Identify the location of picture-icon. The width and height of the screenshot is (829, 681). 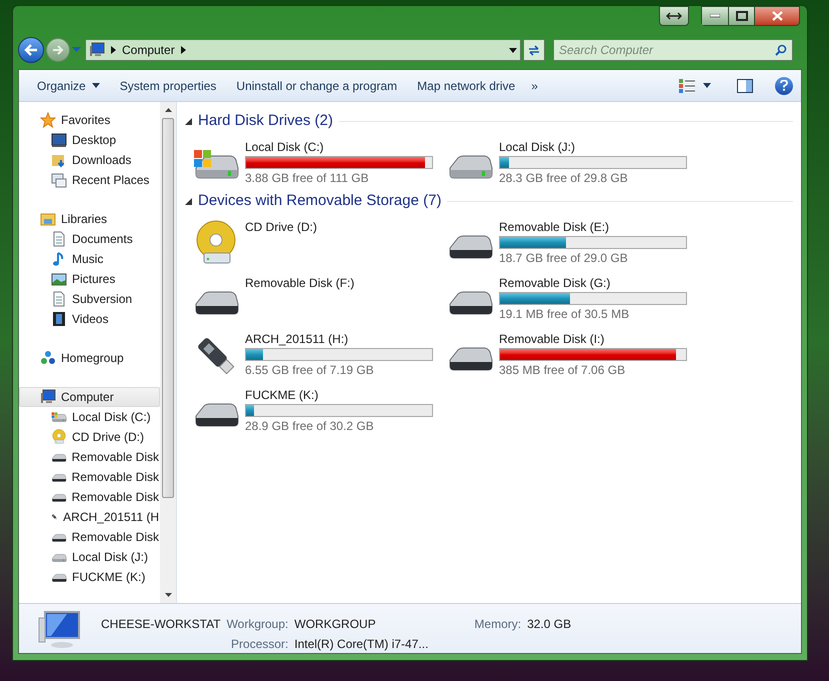
(59, 279).